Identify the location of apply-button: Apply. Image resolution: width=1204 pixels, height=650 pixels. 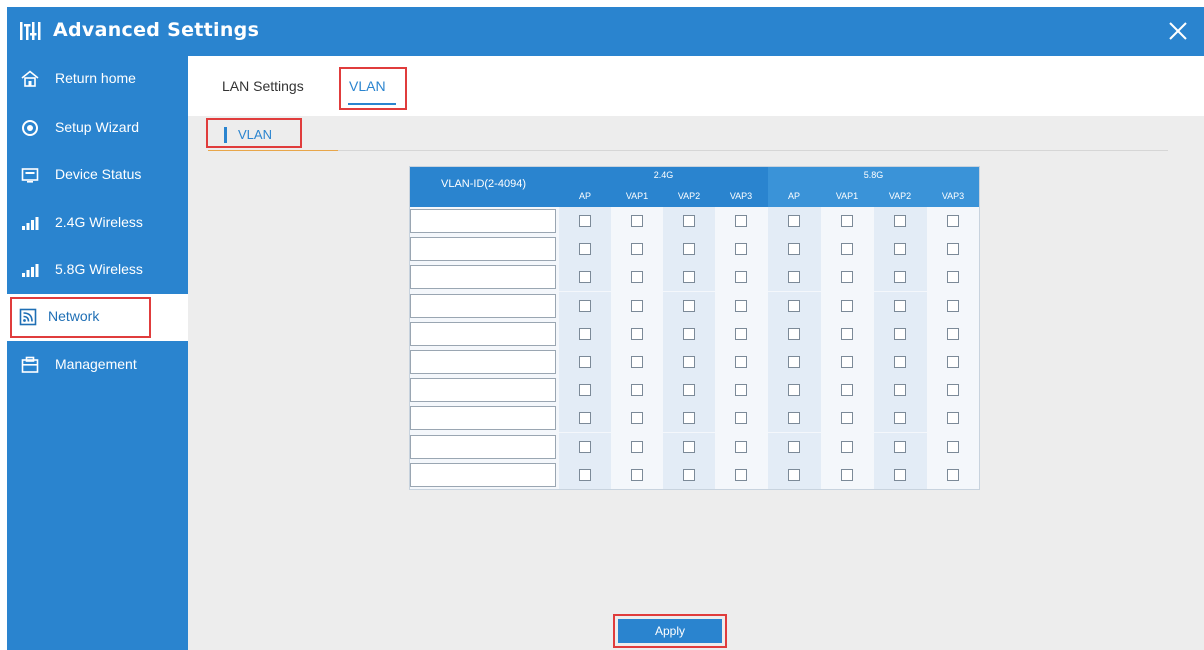
(670, 631).